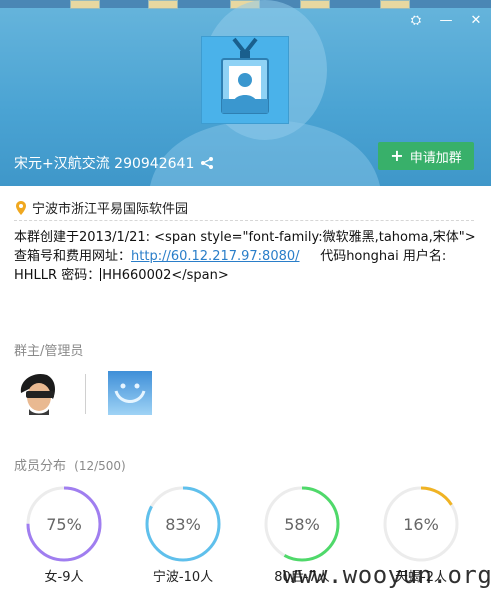 This screenshot has height=601, width=491. I want to click on group-location: 宁波市浙江平易国际软件园, so click(102, 207).